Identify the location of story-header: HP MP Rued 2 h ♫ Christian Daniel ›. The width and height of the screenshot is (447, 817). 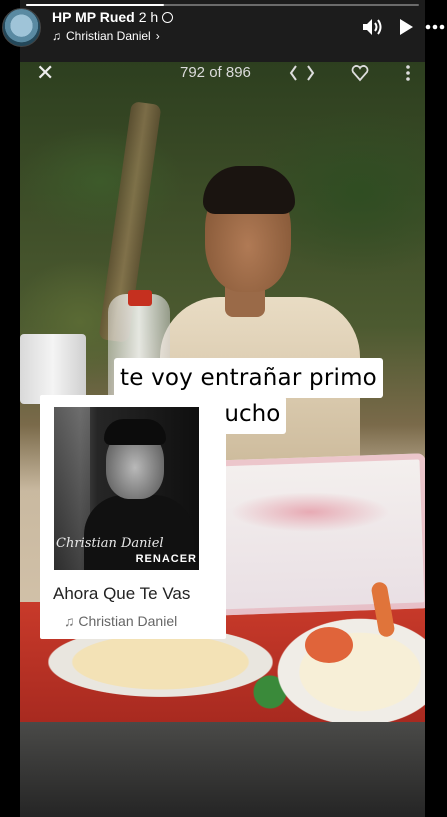
(223, 26).